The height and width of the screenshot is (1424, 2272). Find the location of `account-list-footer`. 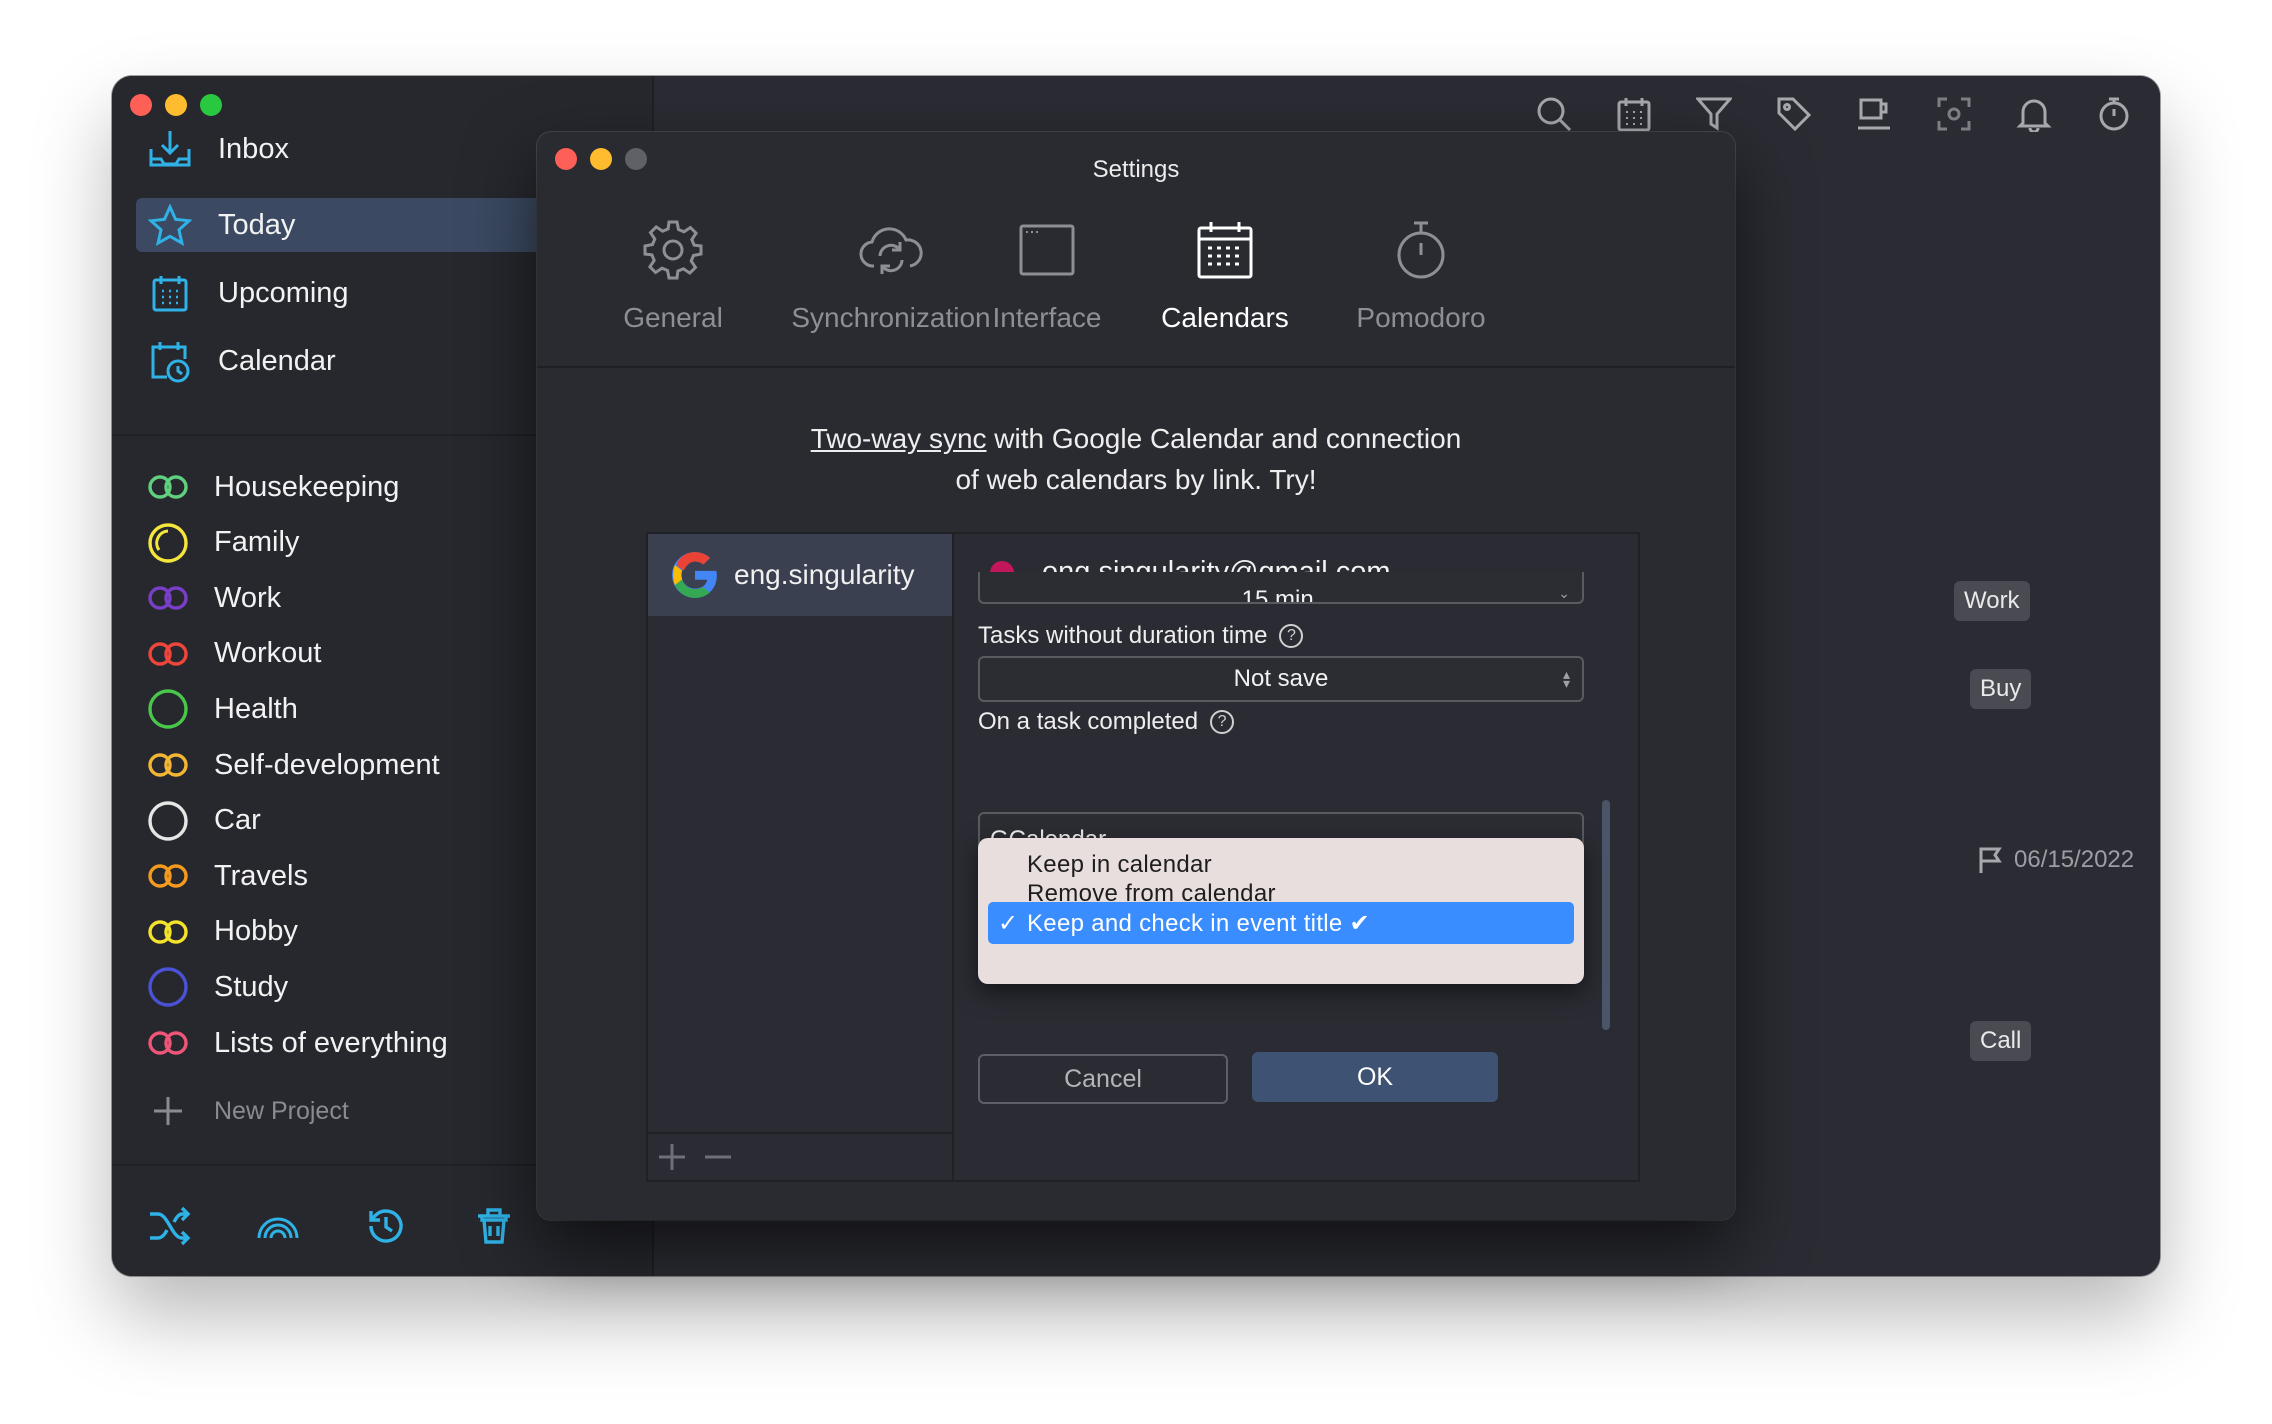

account-list-footer is located at coordinates (800, 1156).